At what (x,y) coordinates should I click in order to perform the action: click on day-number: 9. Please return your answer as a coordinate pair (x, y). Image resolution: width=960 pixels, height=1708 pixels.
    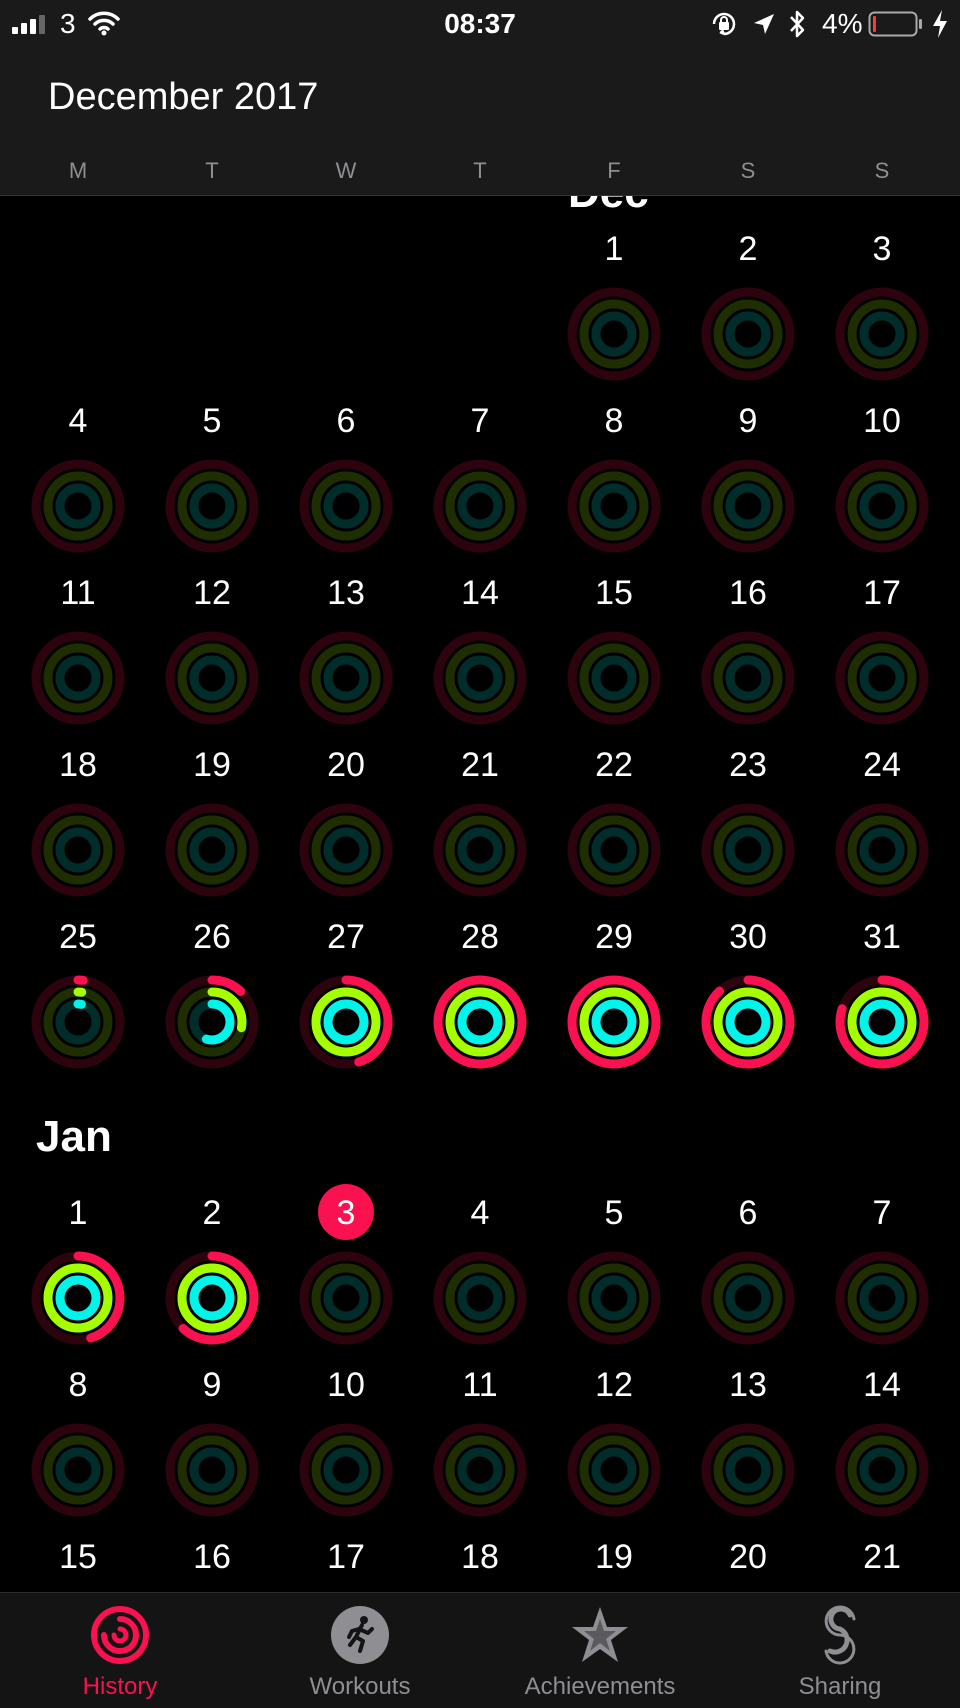
    Looking at the image, I should click on (212, 1385).